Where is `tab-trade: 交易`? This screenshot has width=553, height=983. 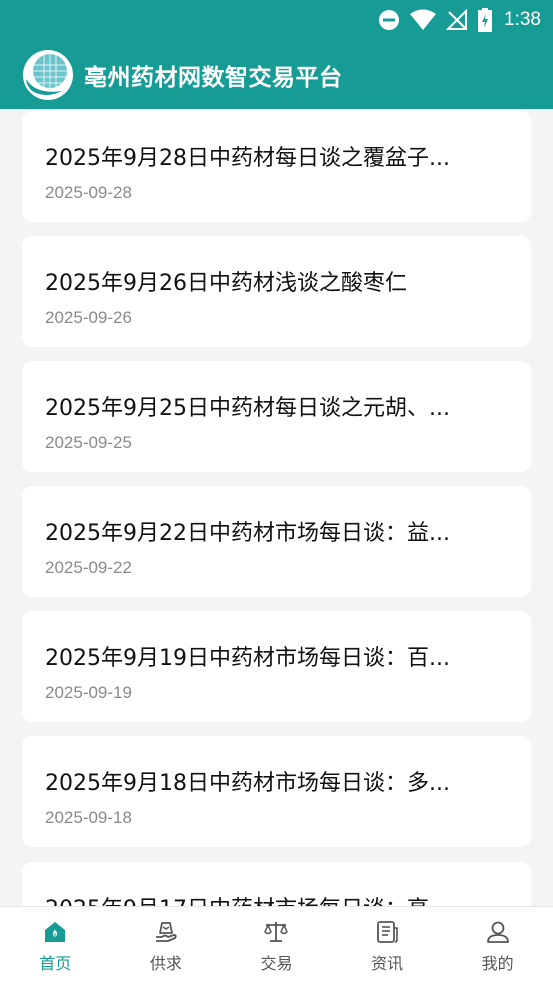
tab-trade: 交易 is located at coordinates (276, 945).